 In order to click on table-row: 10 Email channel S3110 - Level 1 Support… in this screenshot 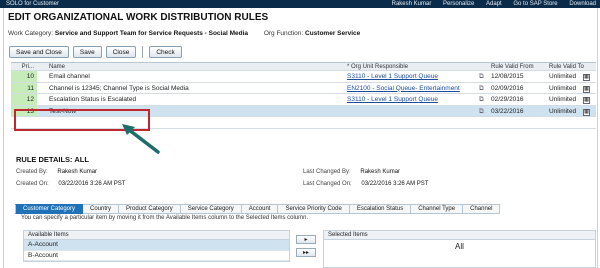, I will do `click(303, 77)`.